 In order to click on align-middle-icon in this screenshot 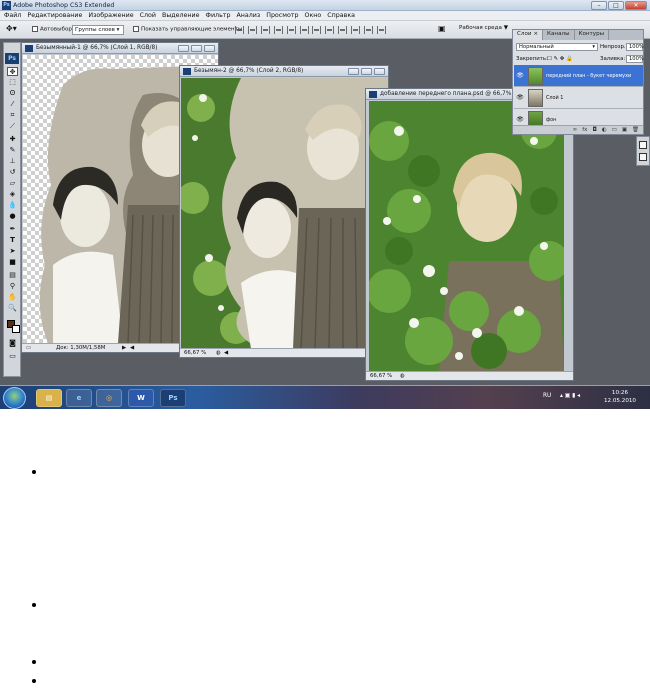, I will do `click(252, 30)`.